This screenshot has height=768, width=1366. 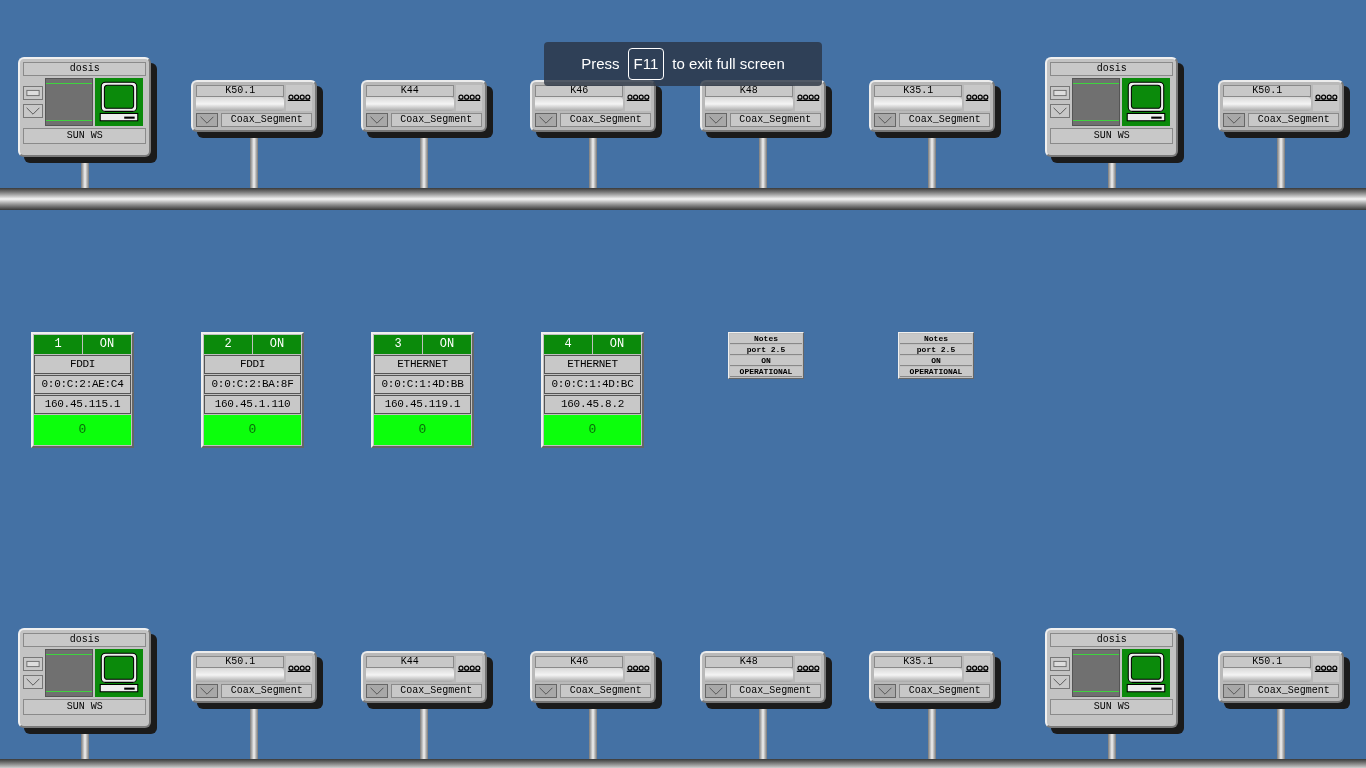 I want to click on ip-address: 160.45.119.1, so click(x=422, y=404).